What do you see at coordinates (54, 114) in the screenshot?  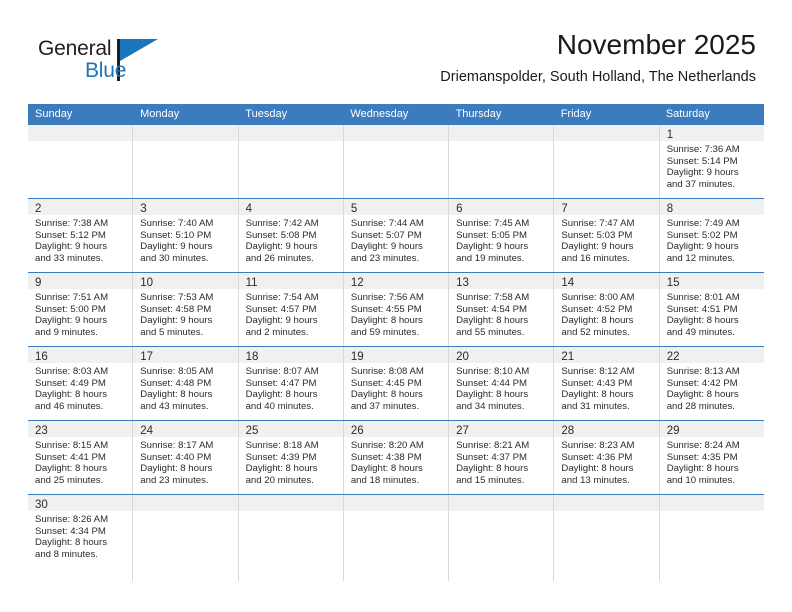 I see `weekday-header-sunday: Sunday` at bounding box center [54, 114].